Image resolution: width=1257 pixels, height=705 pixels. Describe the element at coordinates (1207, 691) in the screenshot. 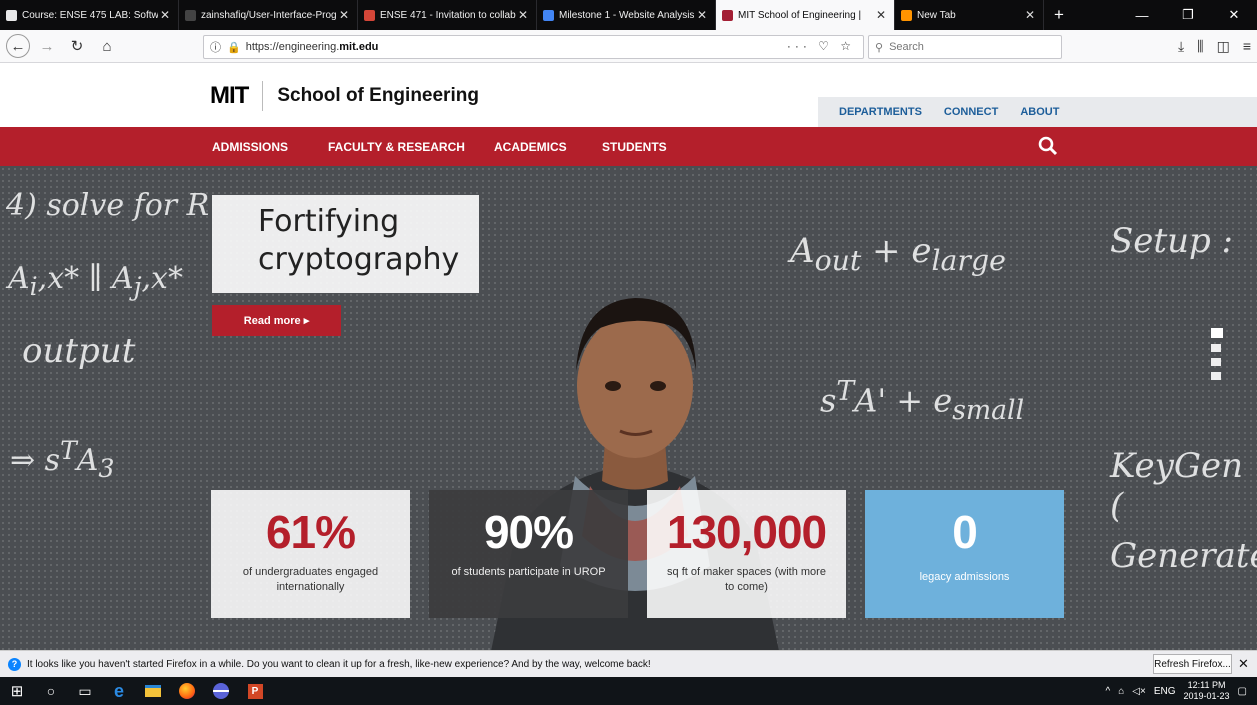

I see `clock: 12:11 PM 2019-01-23` at that location.